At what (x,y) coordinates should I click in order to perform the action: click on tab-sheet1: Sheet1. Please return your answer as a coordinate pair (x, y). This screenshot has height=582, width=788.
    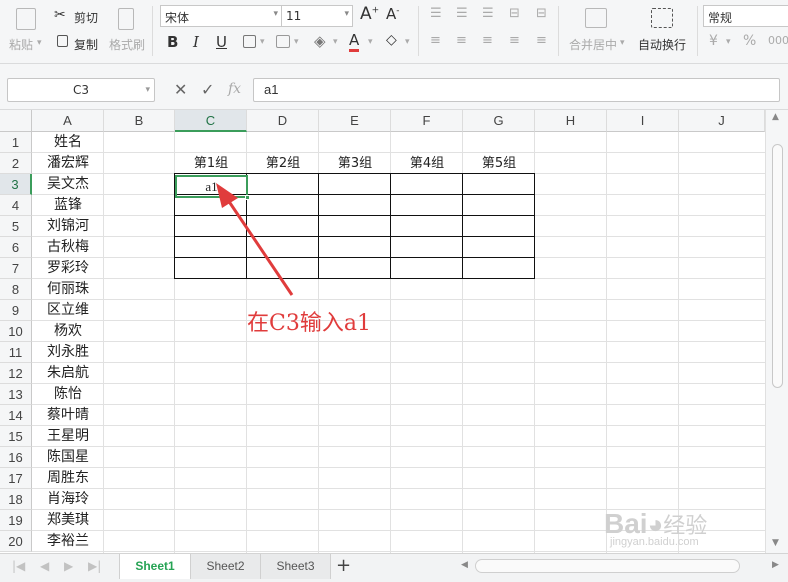
    Looking at the image, I should click on (155, 566).